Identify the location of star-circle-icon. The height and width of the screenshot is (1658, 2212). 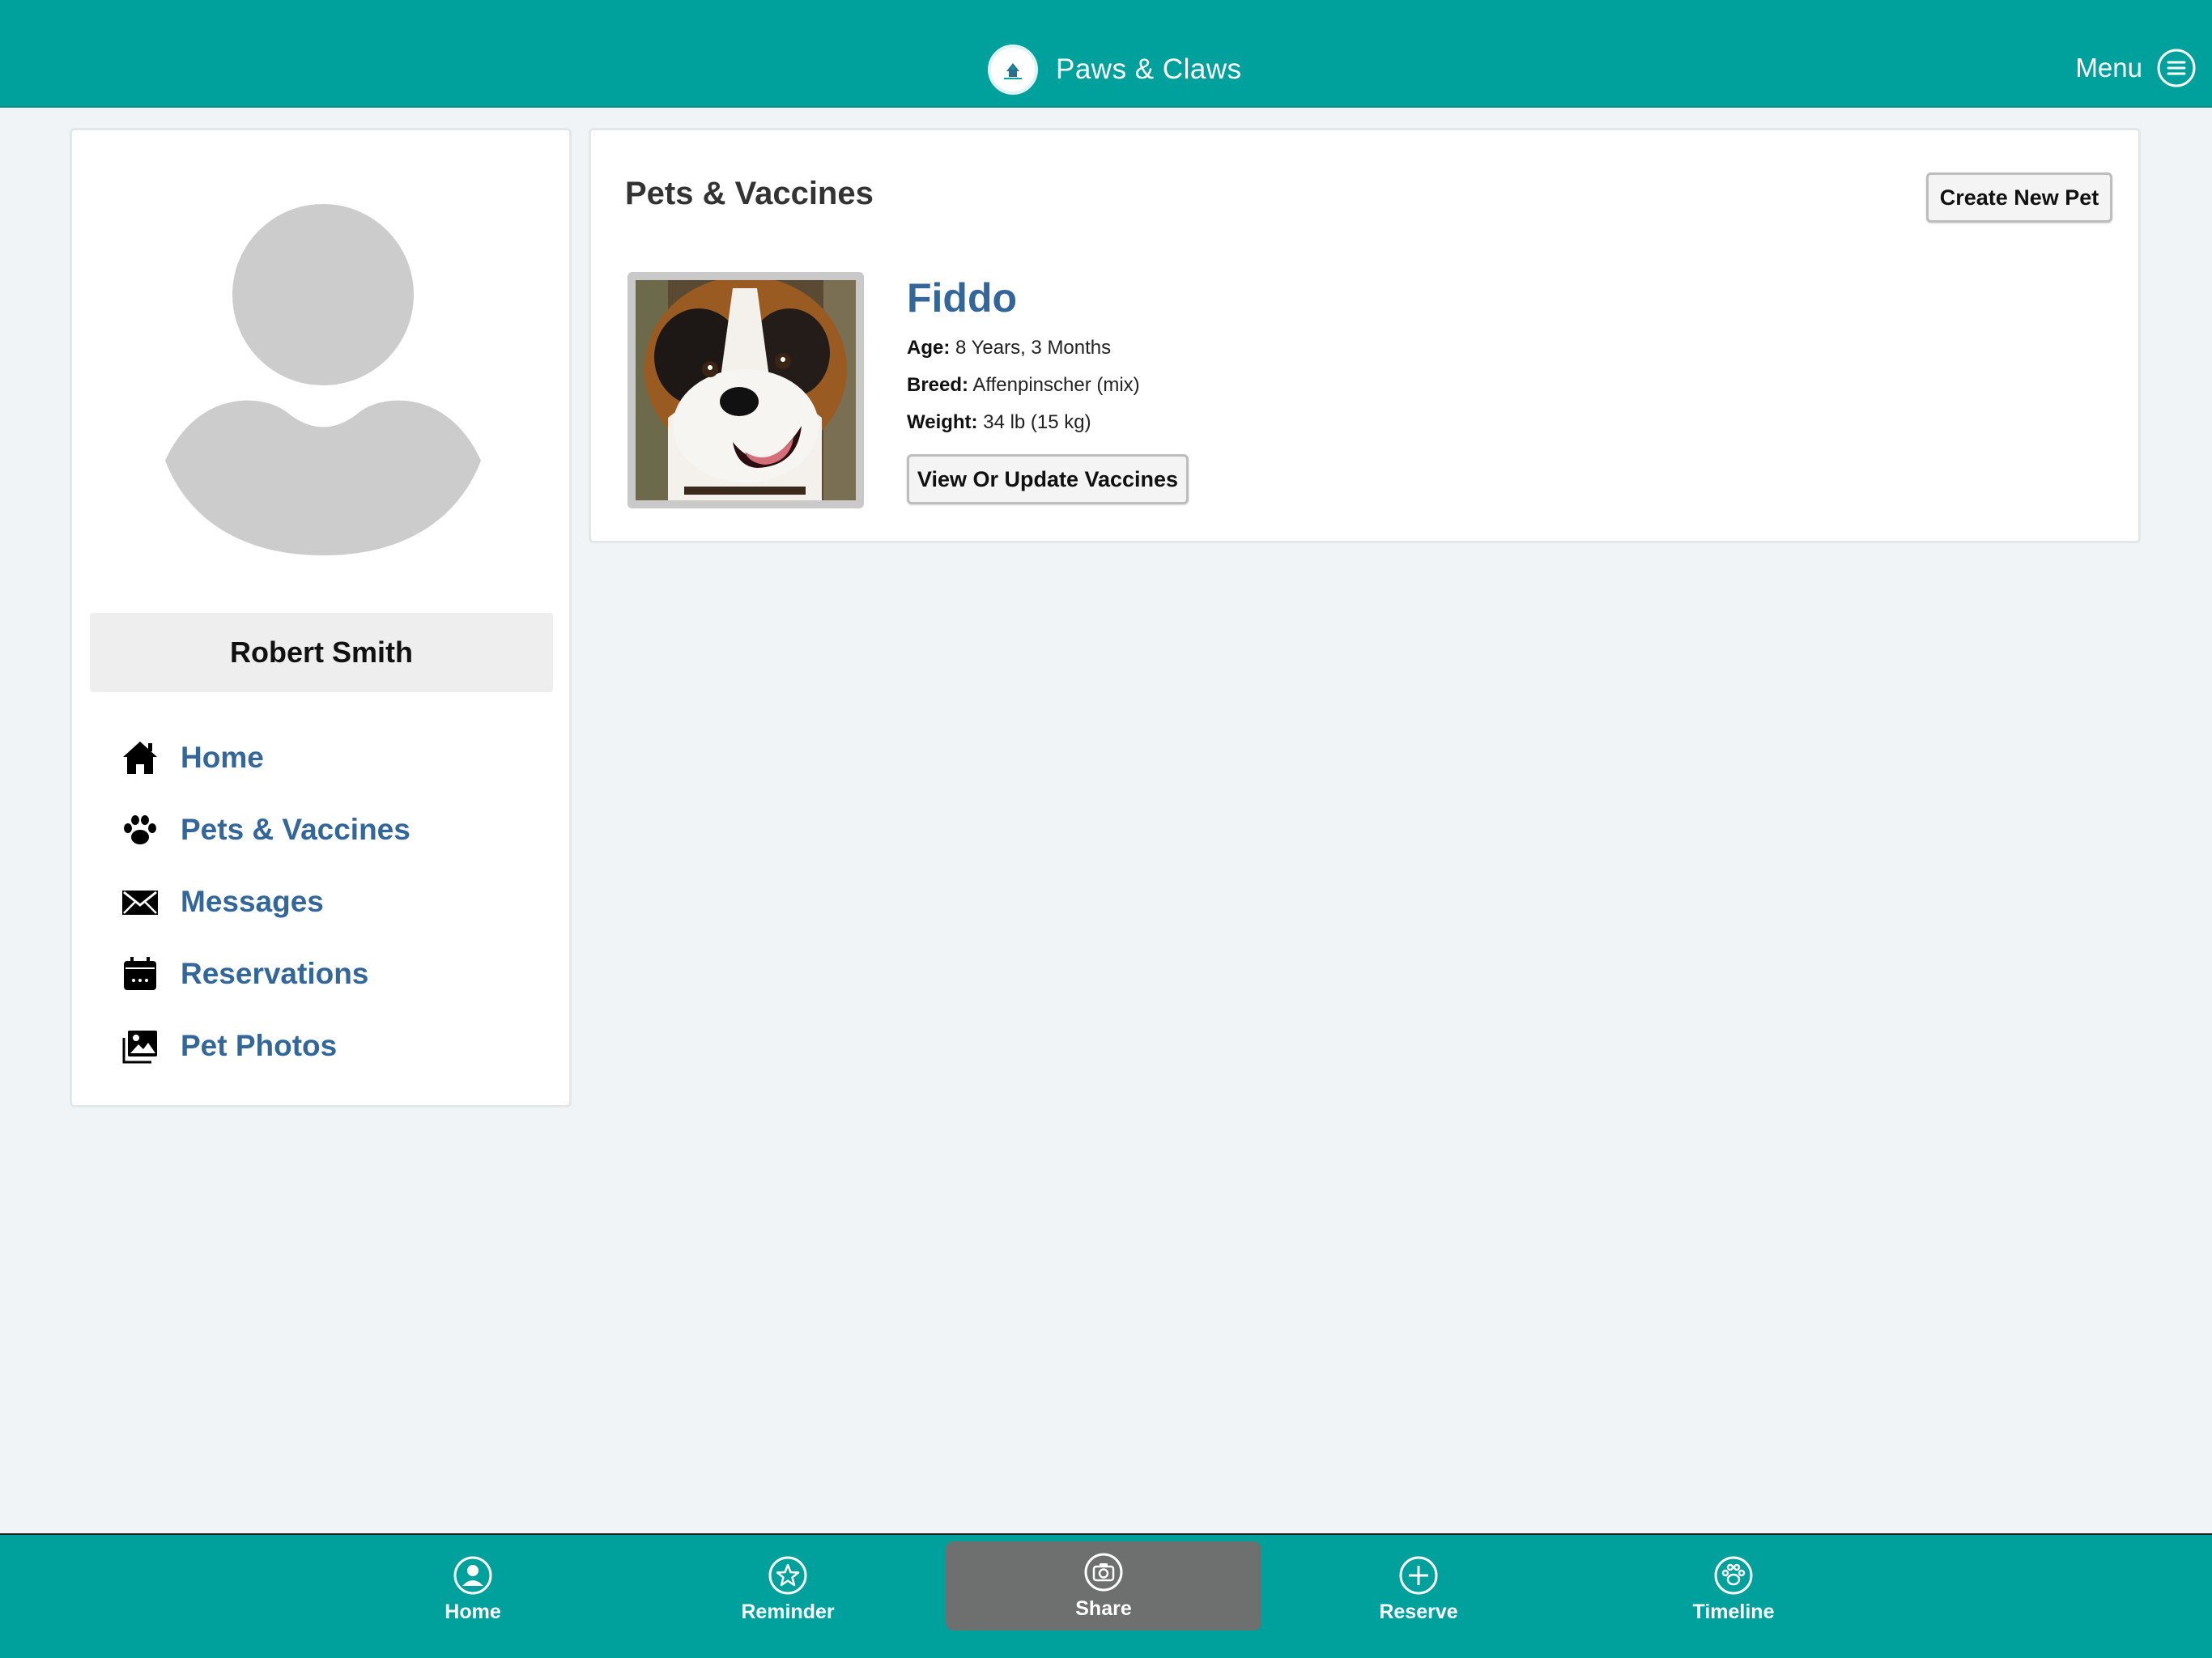
(787, 1575).